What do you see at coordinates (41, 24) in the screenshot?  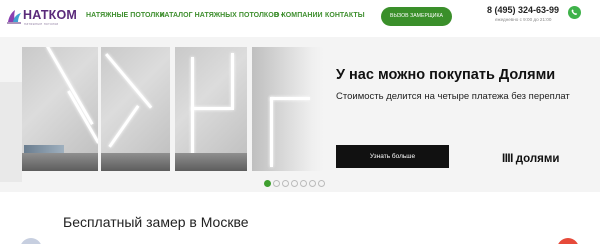 I see `logo-subtitle: натяжные потолки` at bounding box center [41, 24].